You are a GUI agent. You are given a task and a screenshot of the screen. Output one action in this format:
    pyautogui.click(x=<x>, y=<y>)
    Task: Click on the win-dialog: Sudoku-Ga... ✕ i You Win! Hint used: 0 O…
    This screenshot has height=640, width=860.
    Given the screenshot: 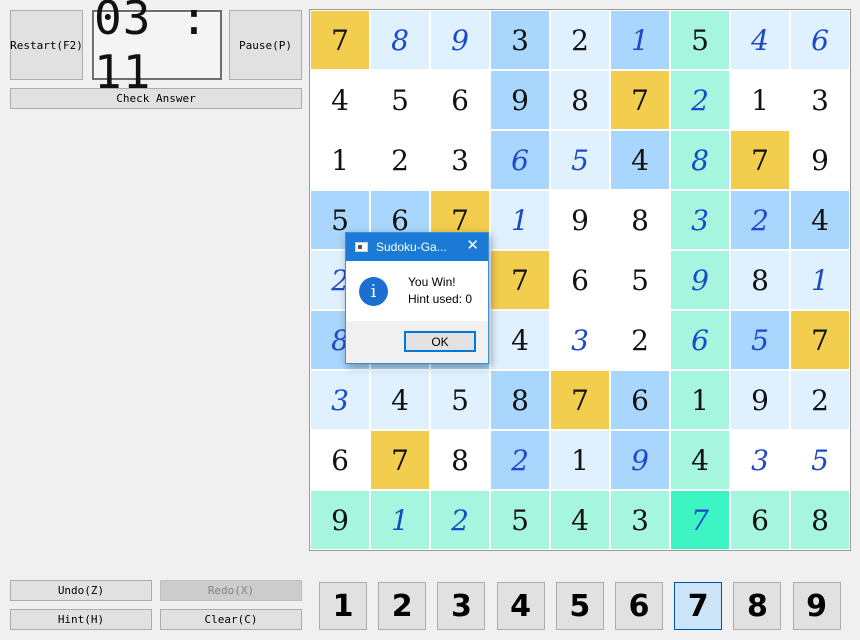 What is the action you would take?
    pyautogui.click(x=417, y=298)
    